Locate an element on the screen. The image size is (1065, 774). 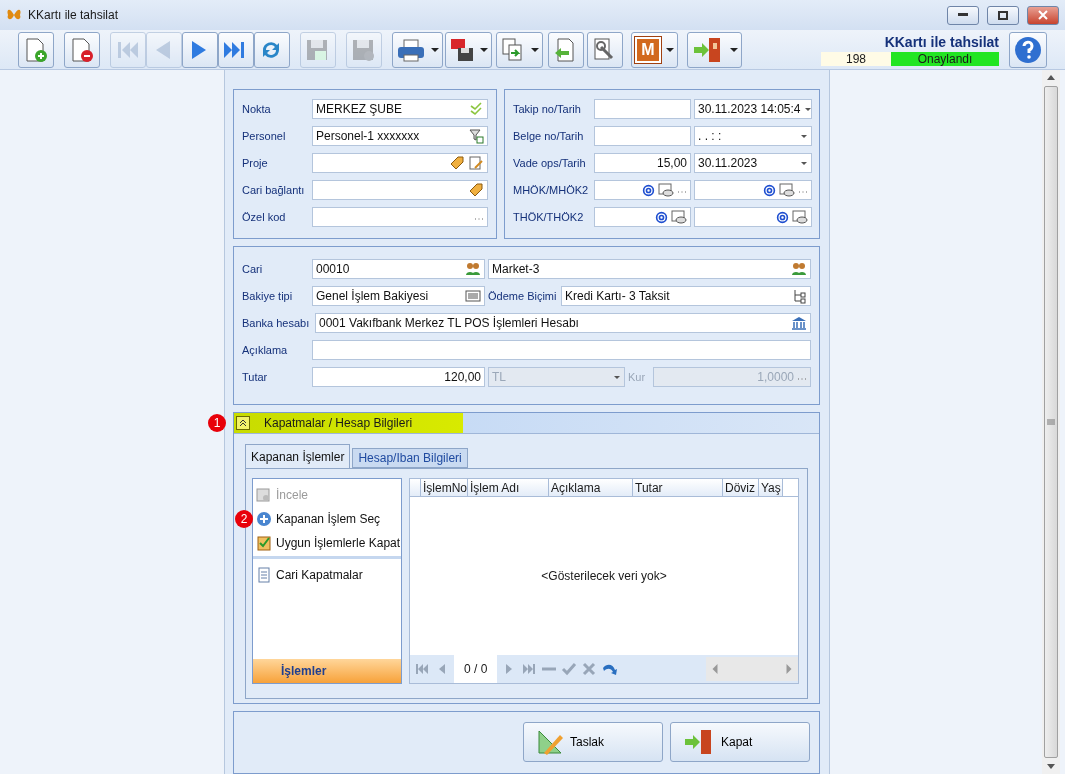
printer-icon is located at coordinates (411, 49).